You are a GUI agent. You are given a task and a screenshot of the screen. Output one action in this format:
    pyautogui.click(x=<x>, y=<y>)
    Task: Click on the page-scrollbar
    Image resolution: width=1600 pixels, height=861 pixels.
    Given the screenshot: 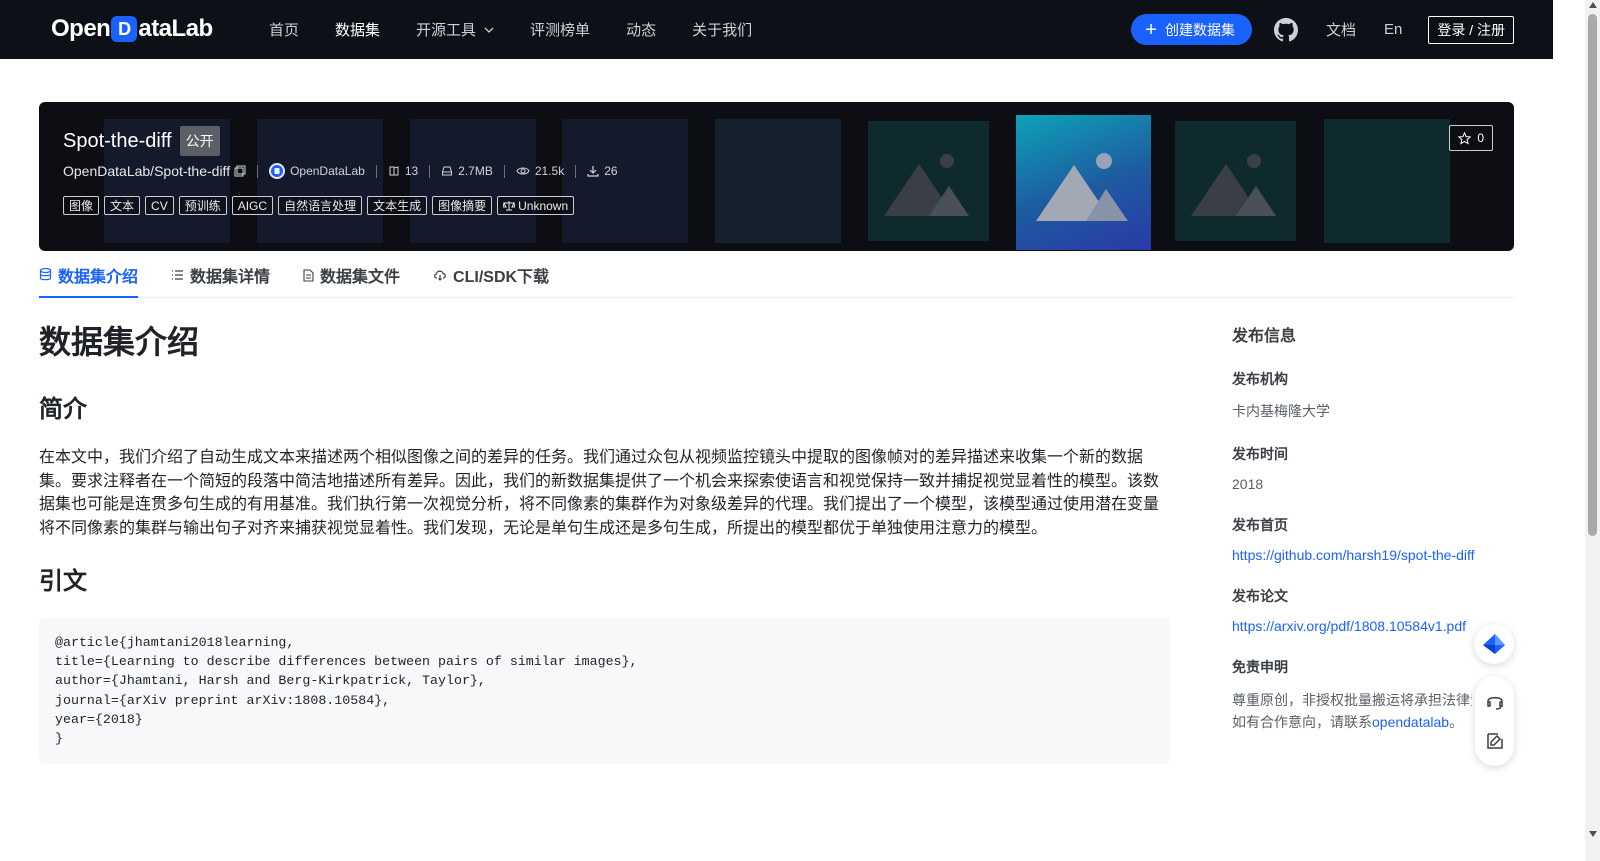 What is the action you would take?
    pyautogui.click(x=1592, y=430)
    